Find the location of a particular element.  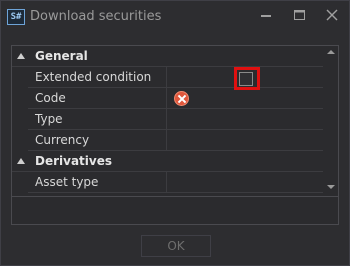

maximize-button is located at coordinates (299, 16).